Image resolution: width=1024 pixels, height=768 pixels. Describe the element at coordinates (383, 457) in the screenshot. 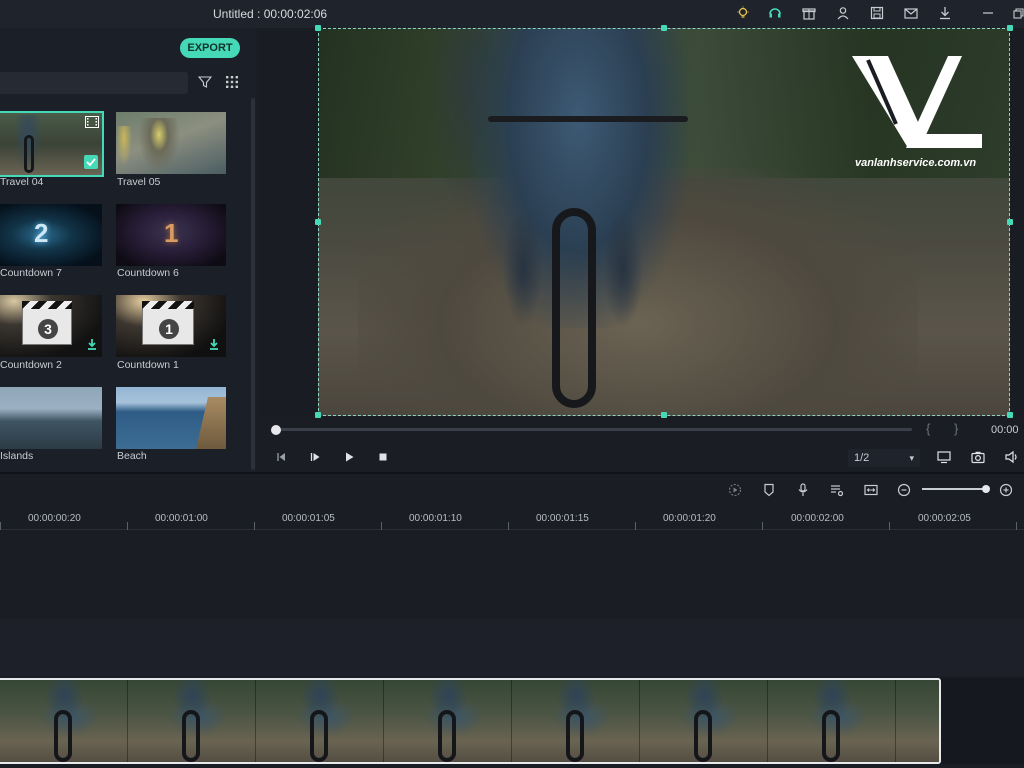

I see `stop-icon` at that location.